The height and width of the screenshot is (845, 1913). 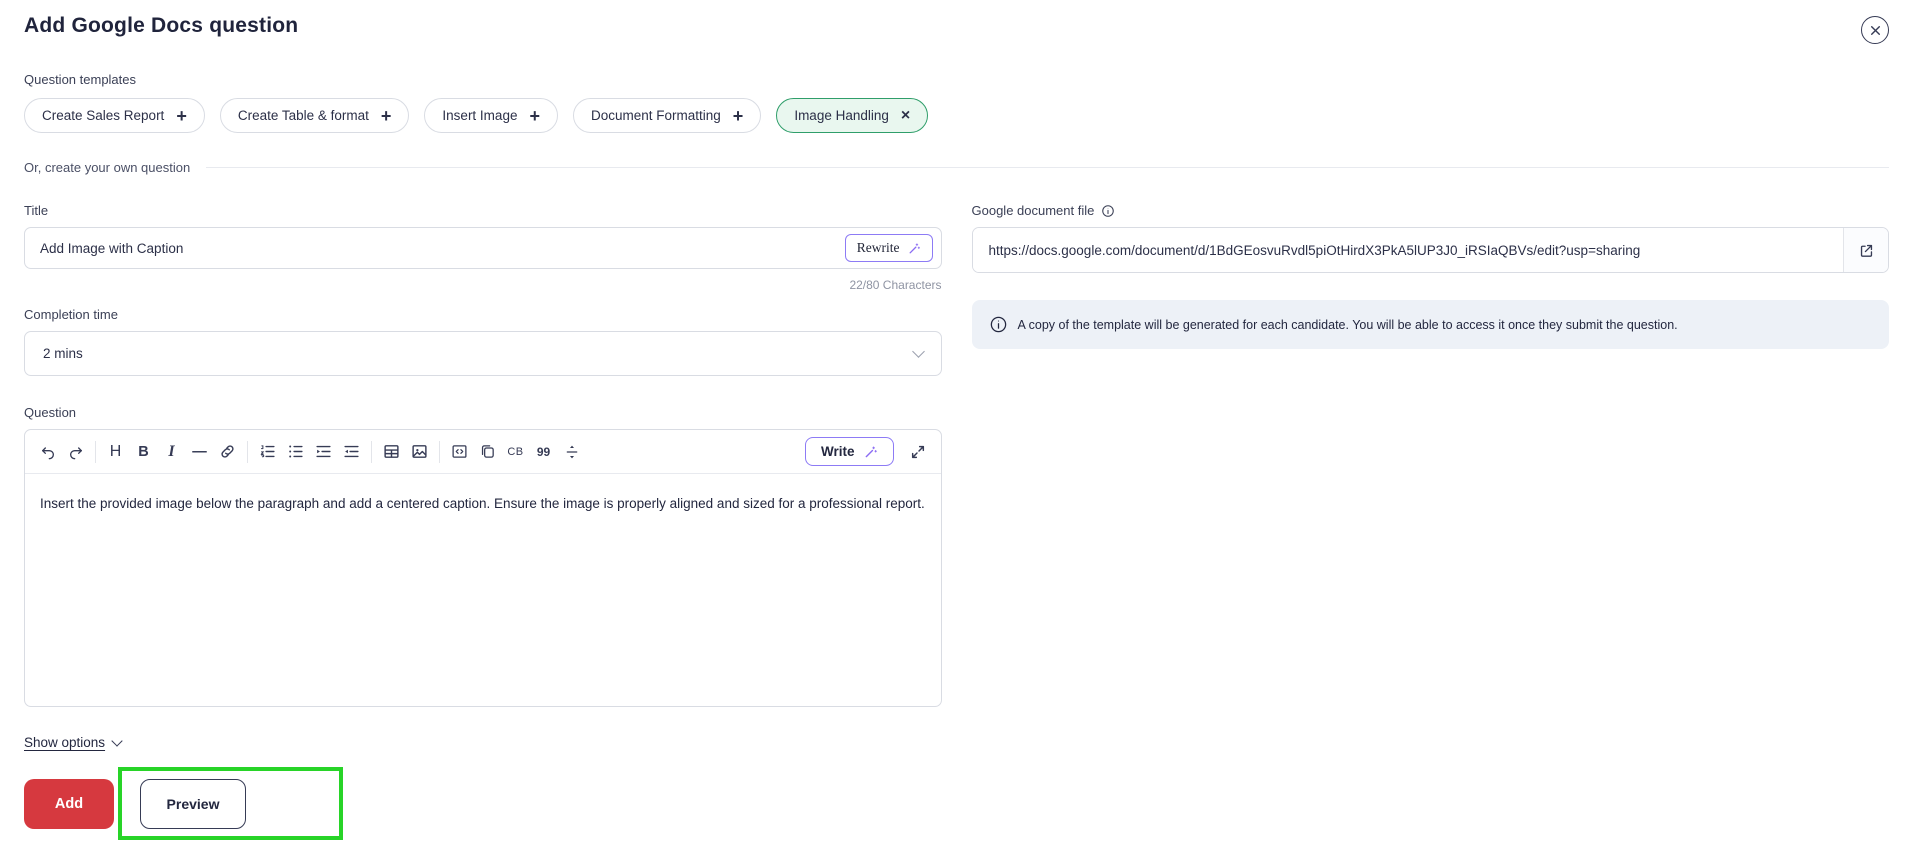 What do you see at coordinates (171, 452) in the screenshot?
I see `italic-icon: I` at bounding box center [171, 452].